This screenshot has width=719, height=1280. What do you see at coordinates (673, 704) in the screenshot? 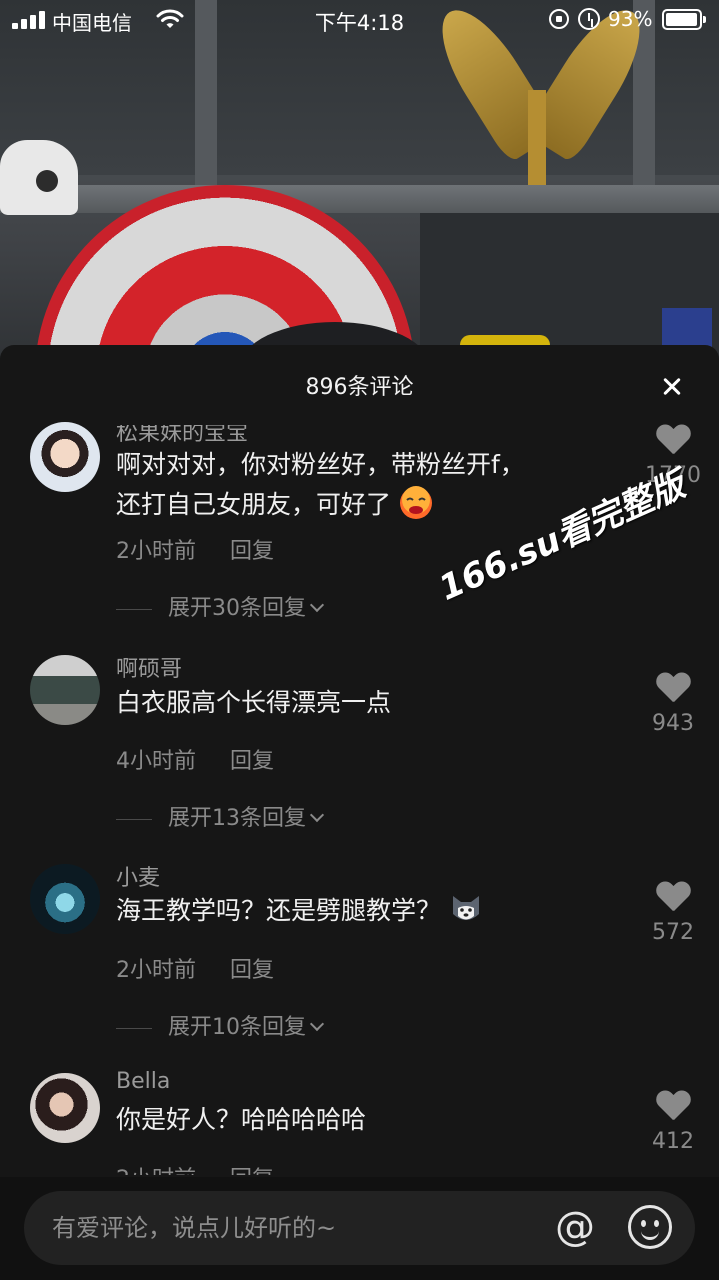
I see `like-button: 943` at bounding box center [673, 704].